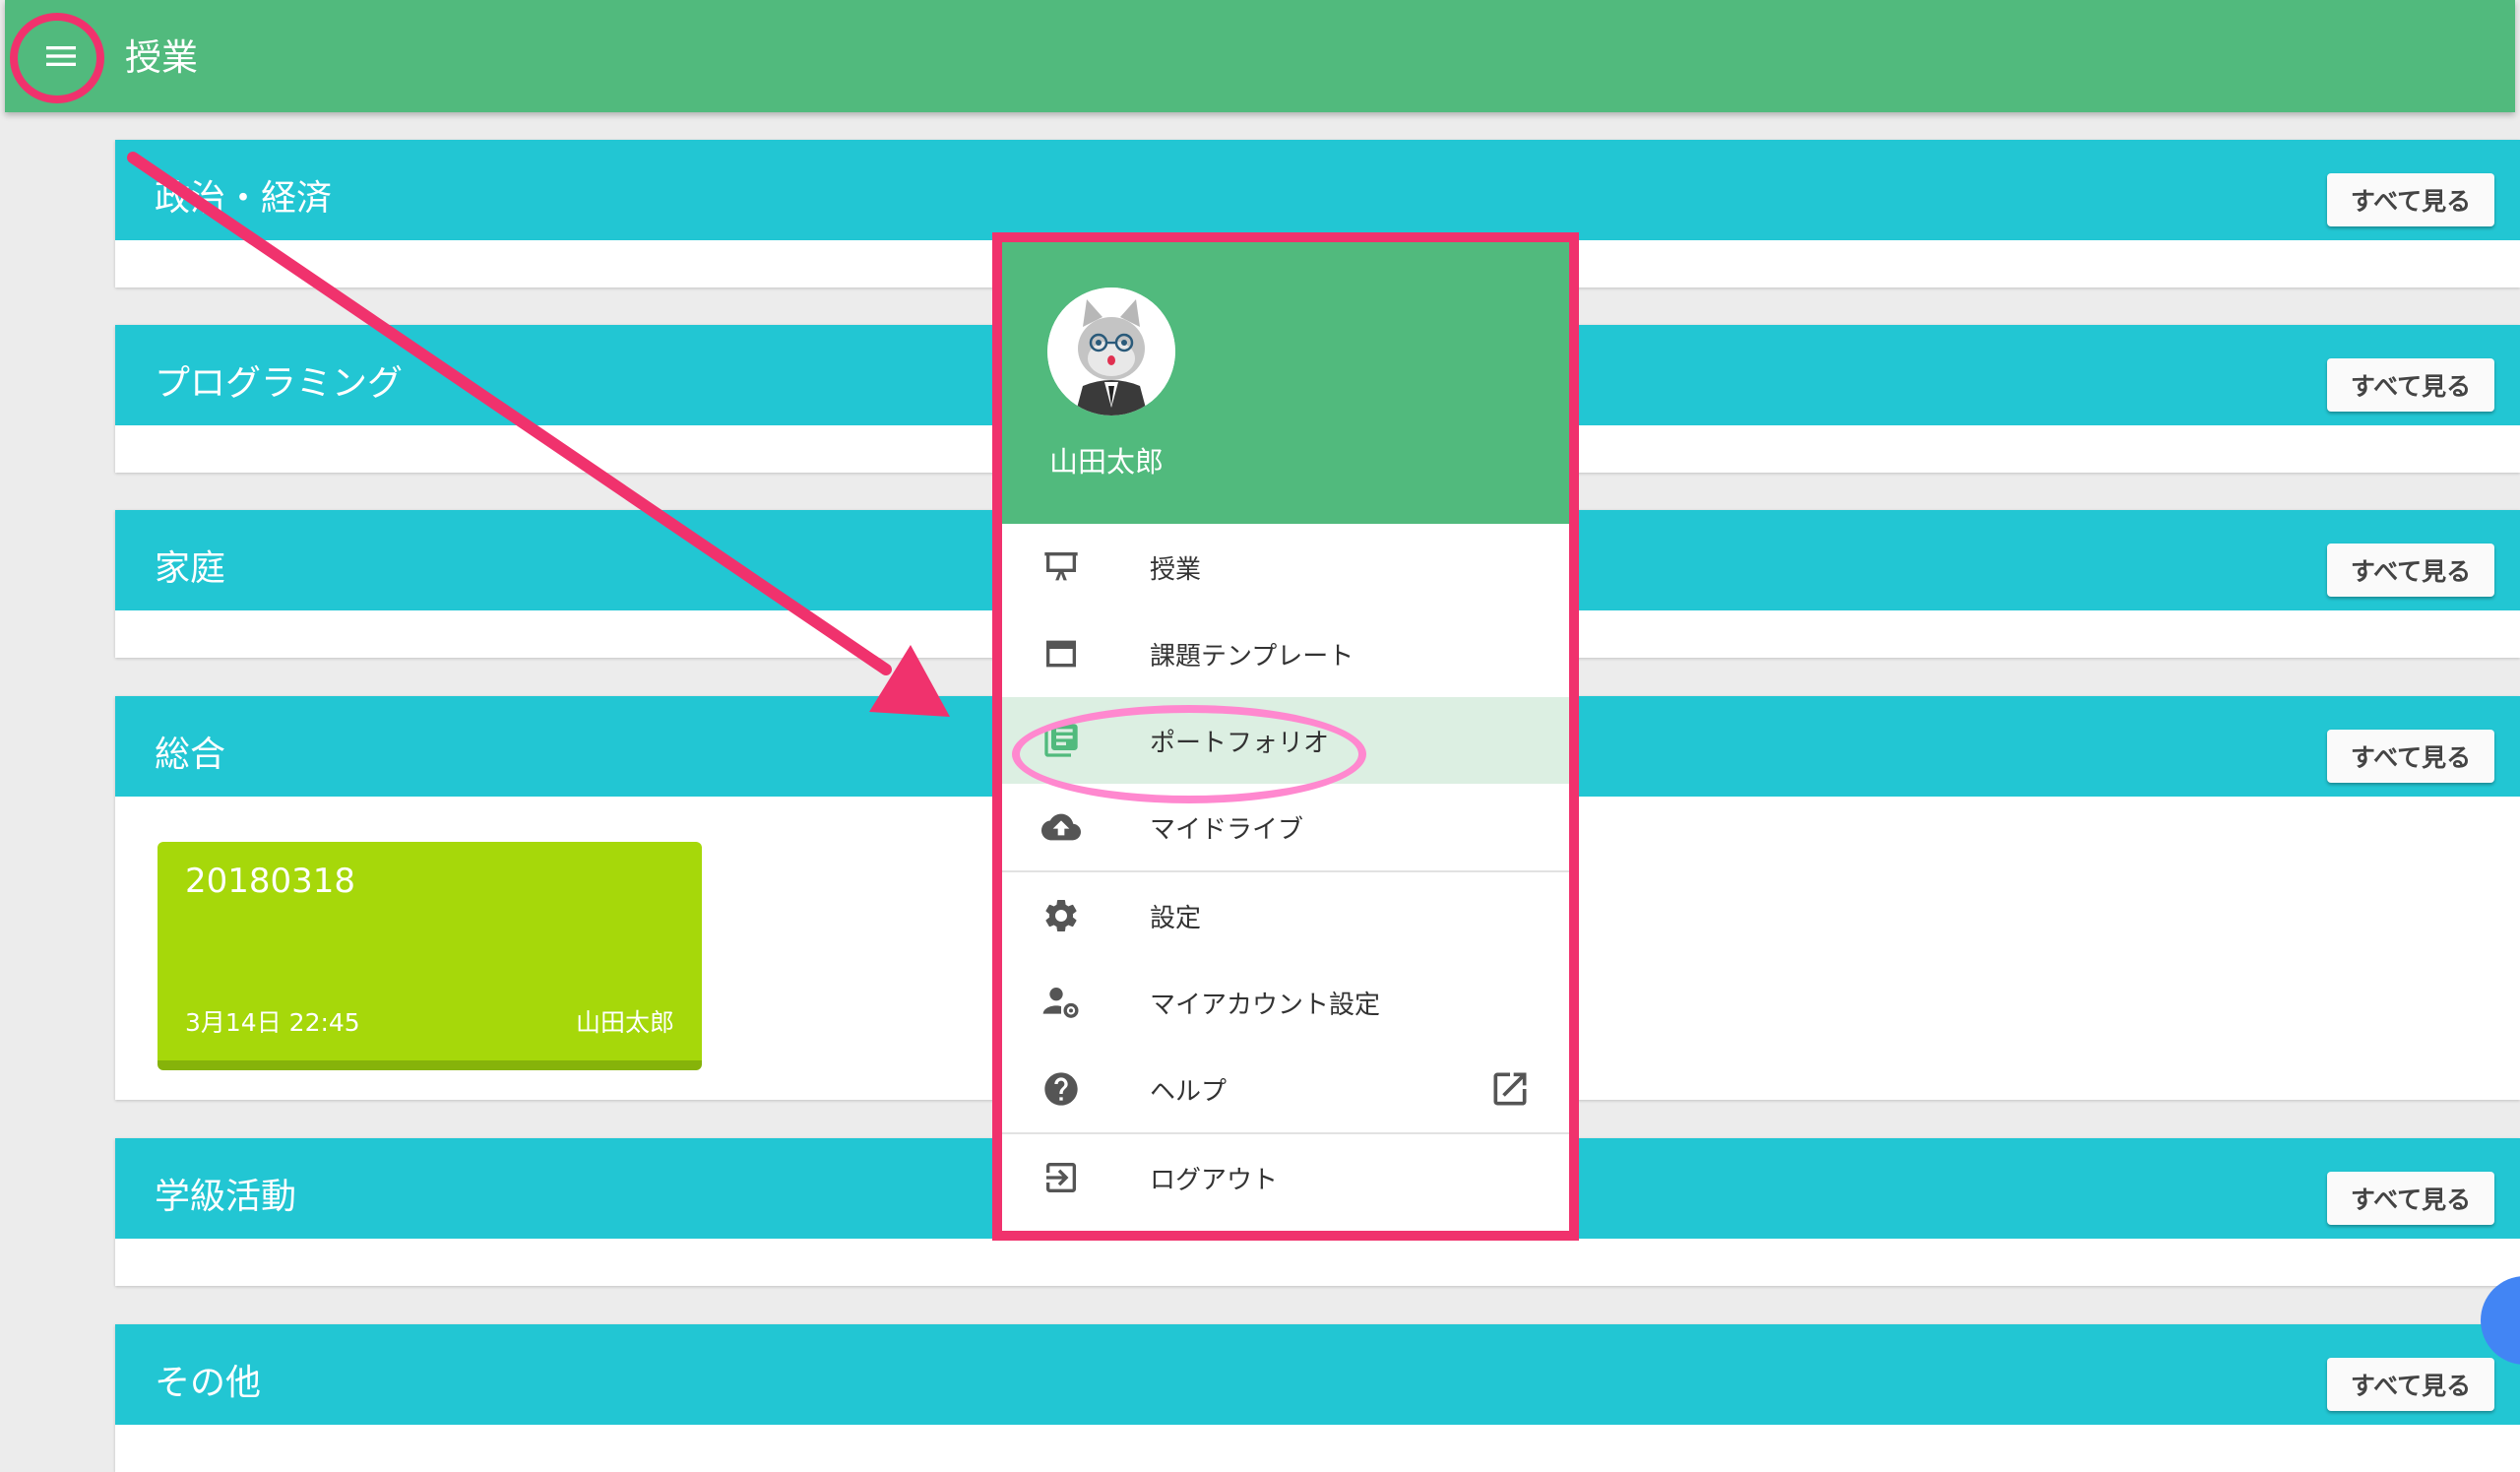 The width and height of the screenshot is (2520, 1472). I want to click on card-author: 山田太郎, so click(624, 1022).